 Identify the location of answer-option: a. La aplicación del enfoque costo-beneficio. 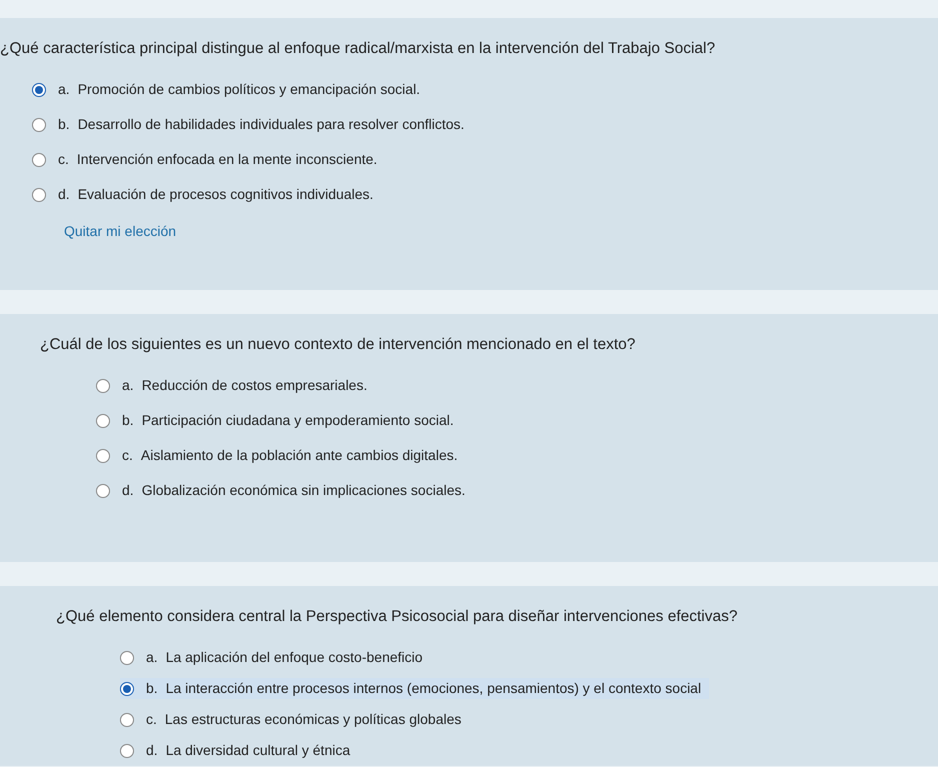
(275, 657).